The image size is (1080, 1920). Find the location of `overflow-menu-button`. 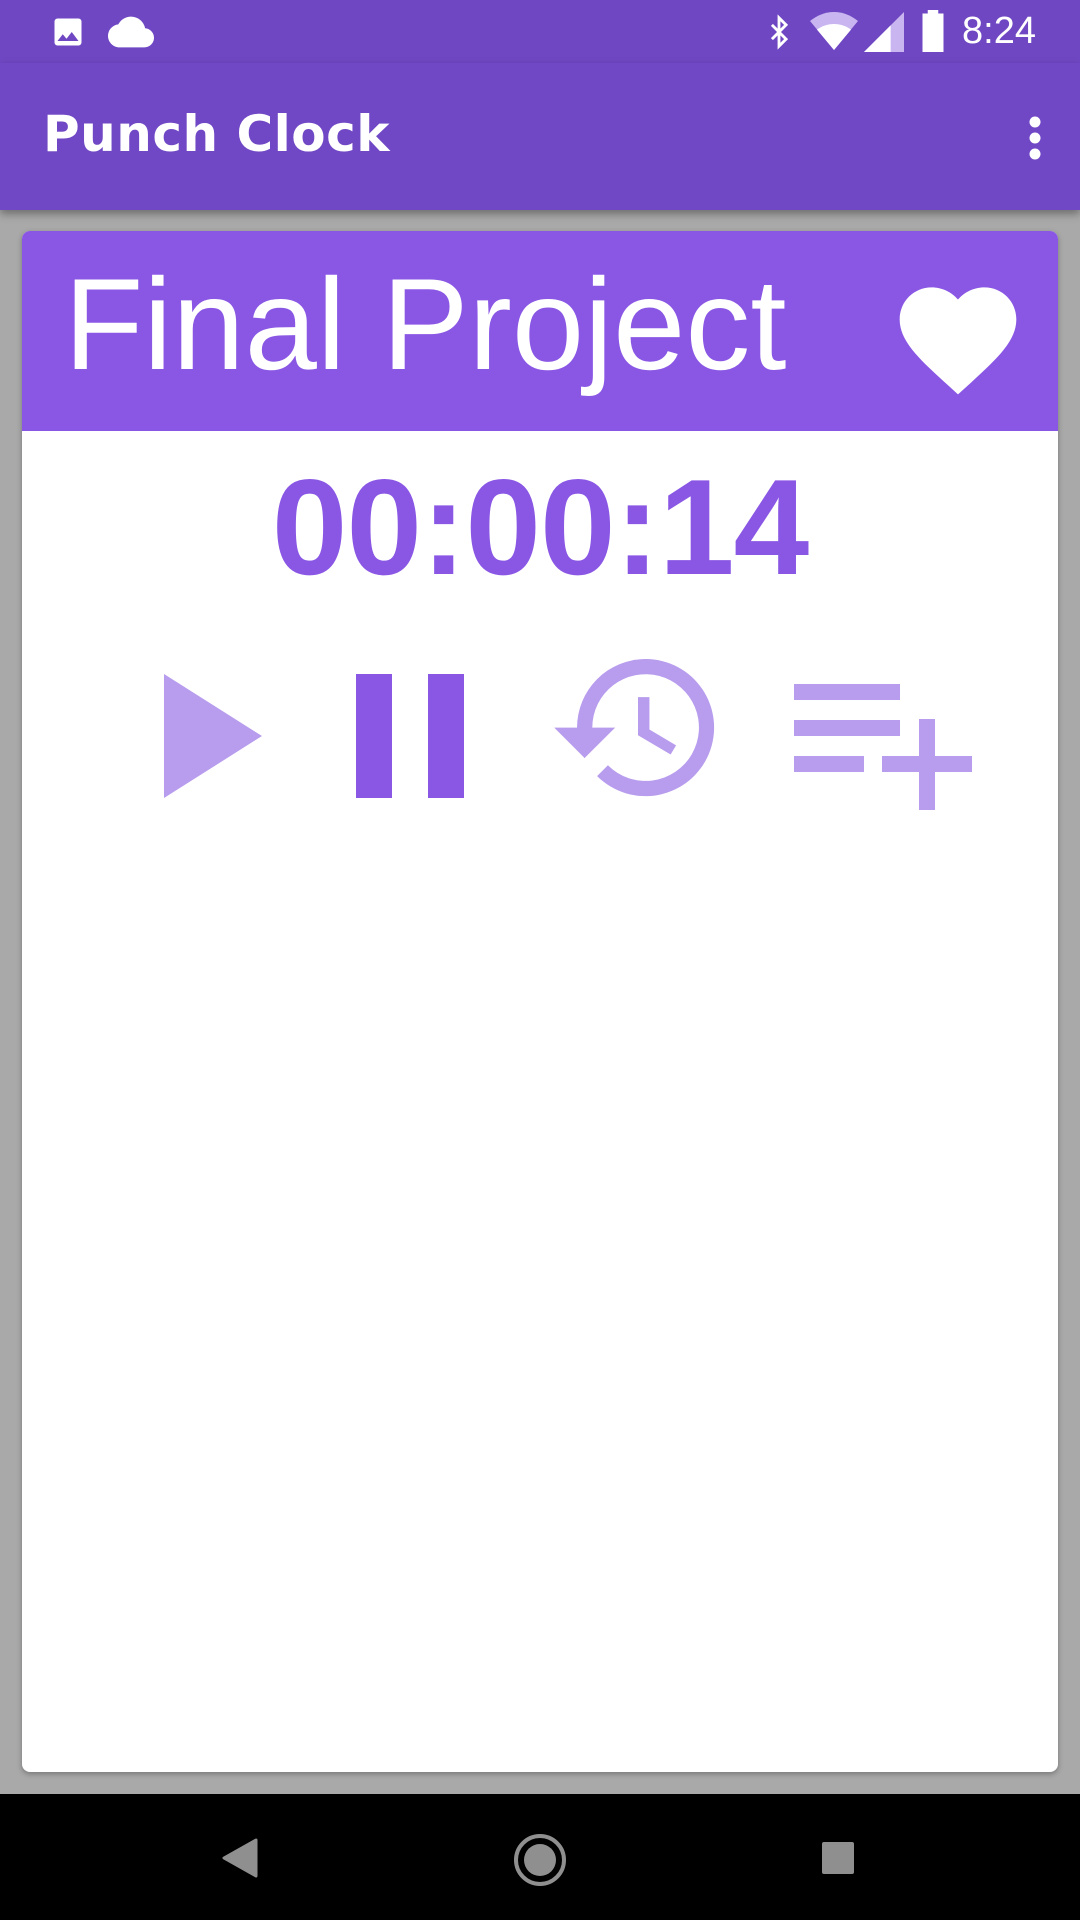

overflow-menu-button is located at coordinates (1035, 138).